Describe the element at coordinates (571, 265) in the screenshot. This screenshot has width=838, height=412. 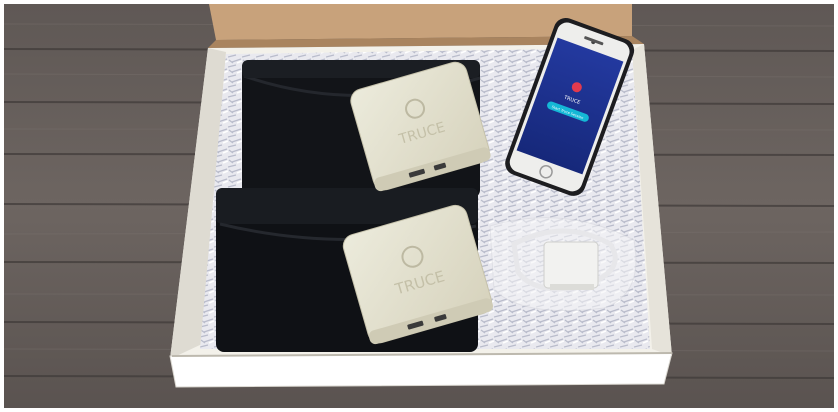
I see `usb-charger` at that location.